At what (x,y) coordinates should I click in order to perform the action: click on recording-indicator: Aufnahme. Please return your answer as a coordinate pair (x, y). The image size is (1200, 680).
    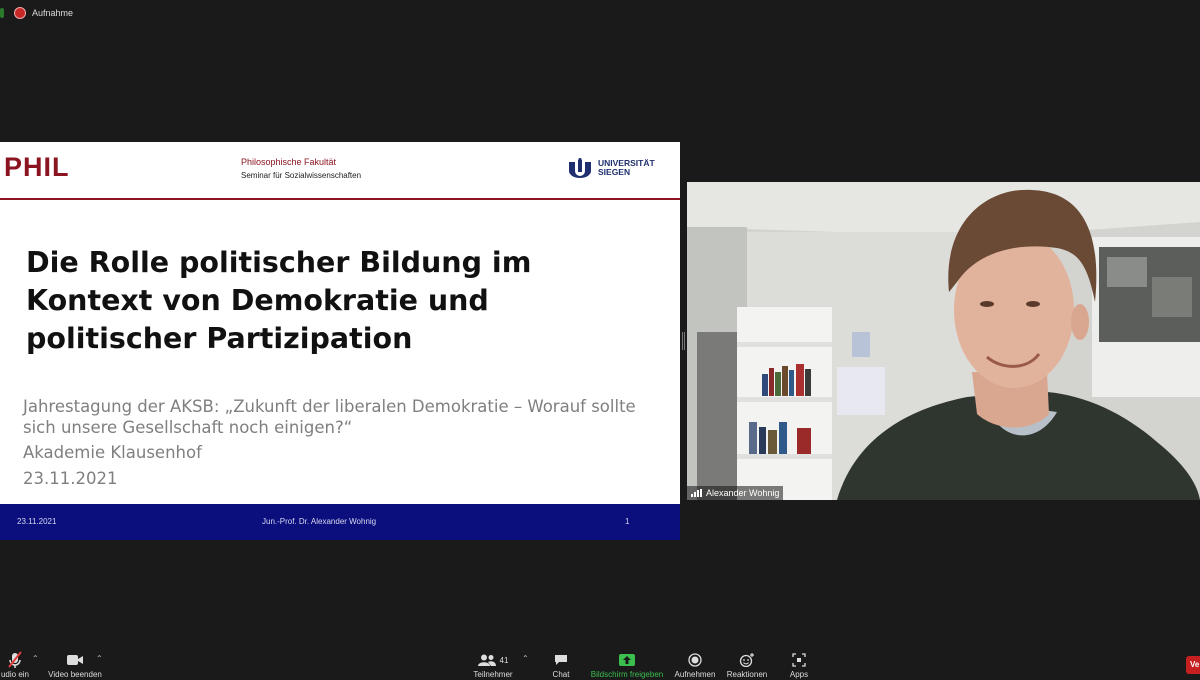
    Looking at the image, I should click on (36, 13).